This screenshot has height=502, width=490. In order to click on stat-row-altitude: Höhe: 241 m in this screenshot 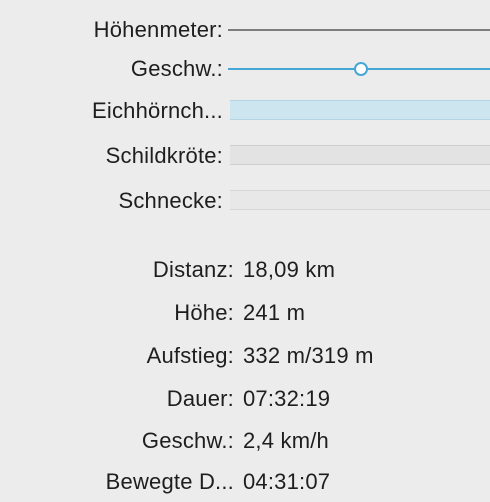, I will do `click(245, 313)`.